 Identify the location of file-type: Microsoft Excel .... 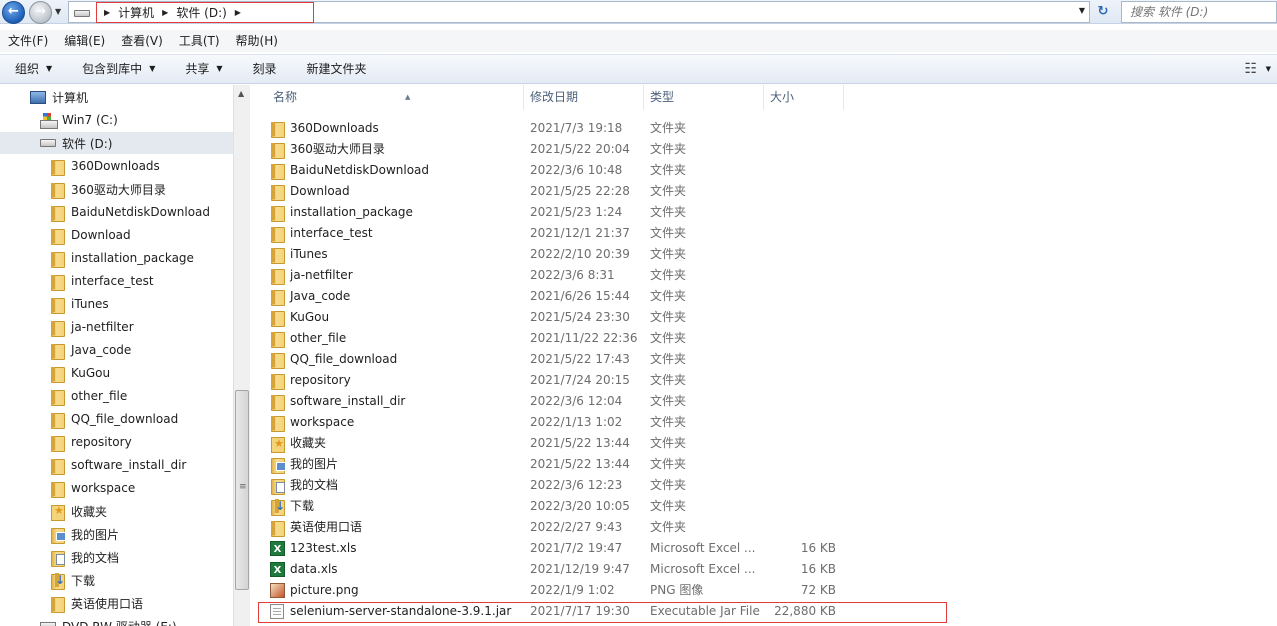
(703, 569).